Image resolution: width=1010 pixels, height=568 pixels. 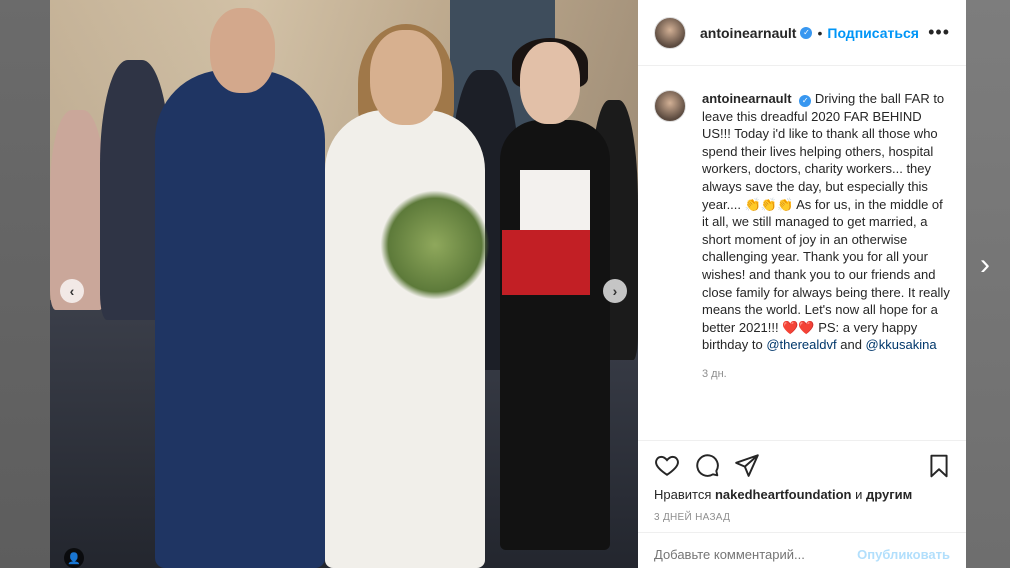 I want to click on comment-bar: Опубликовать, so click(x=802, y=550).